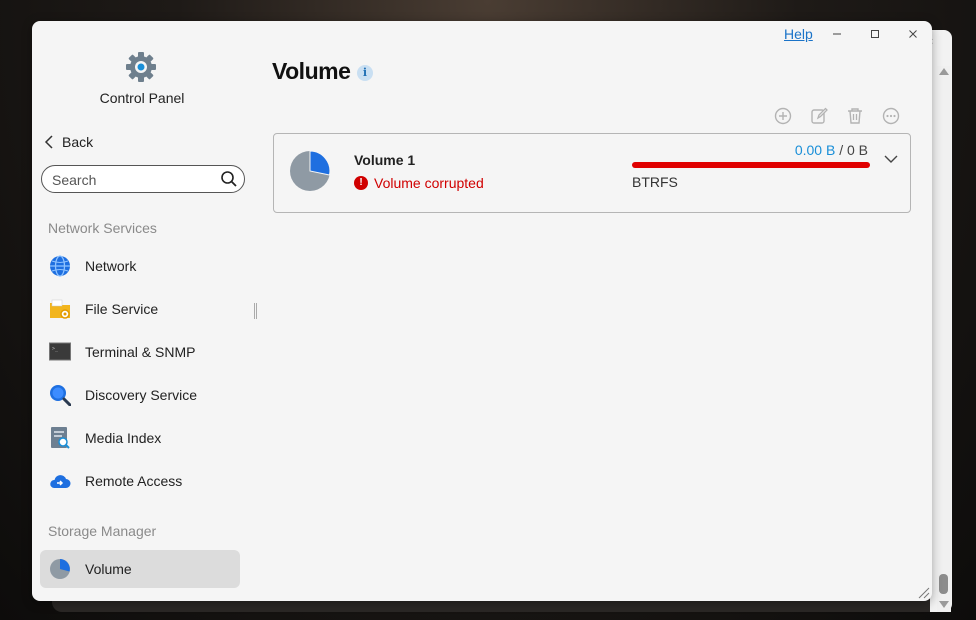  Describe the element at coordinates (944, 71) in the screenshot. I see `scroll-up-icon` at that location.